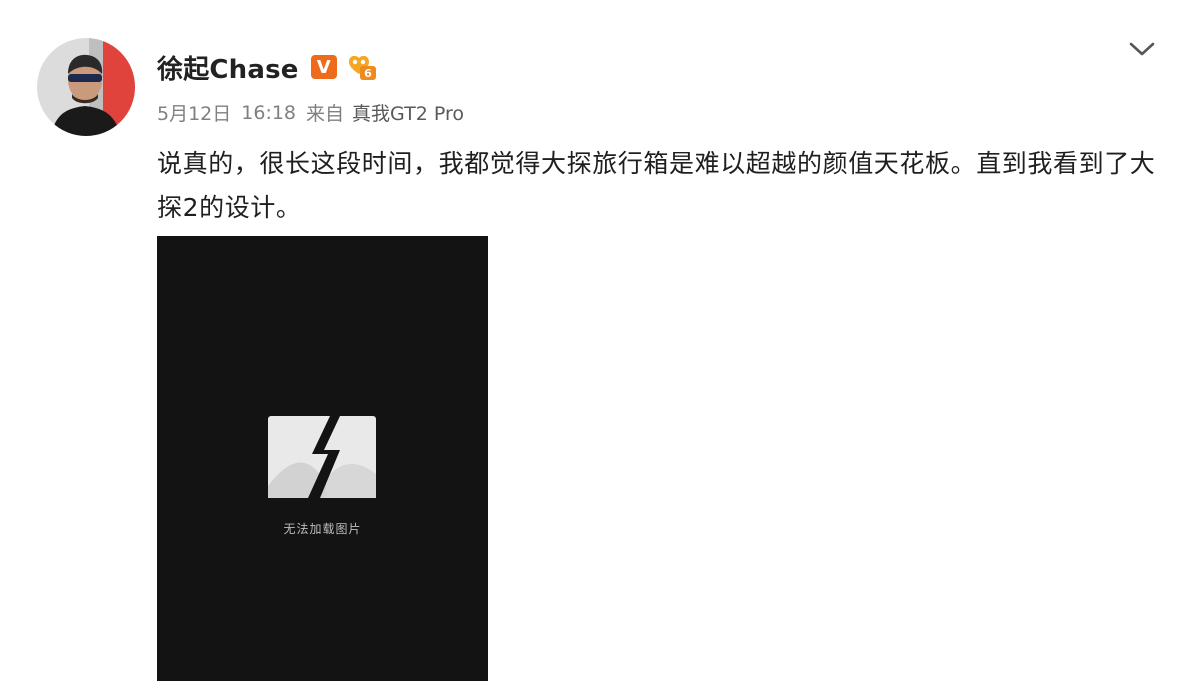 This screenshot has width=1194, height=700. What do you see at coordinates (360, 67) in the screenshot?
I see `member-badge-icon: 6` at bounding box center [360, 67].